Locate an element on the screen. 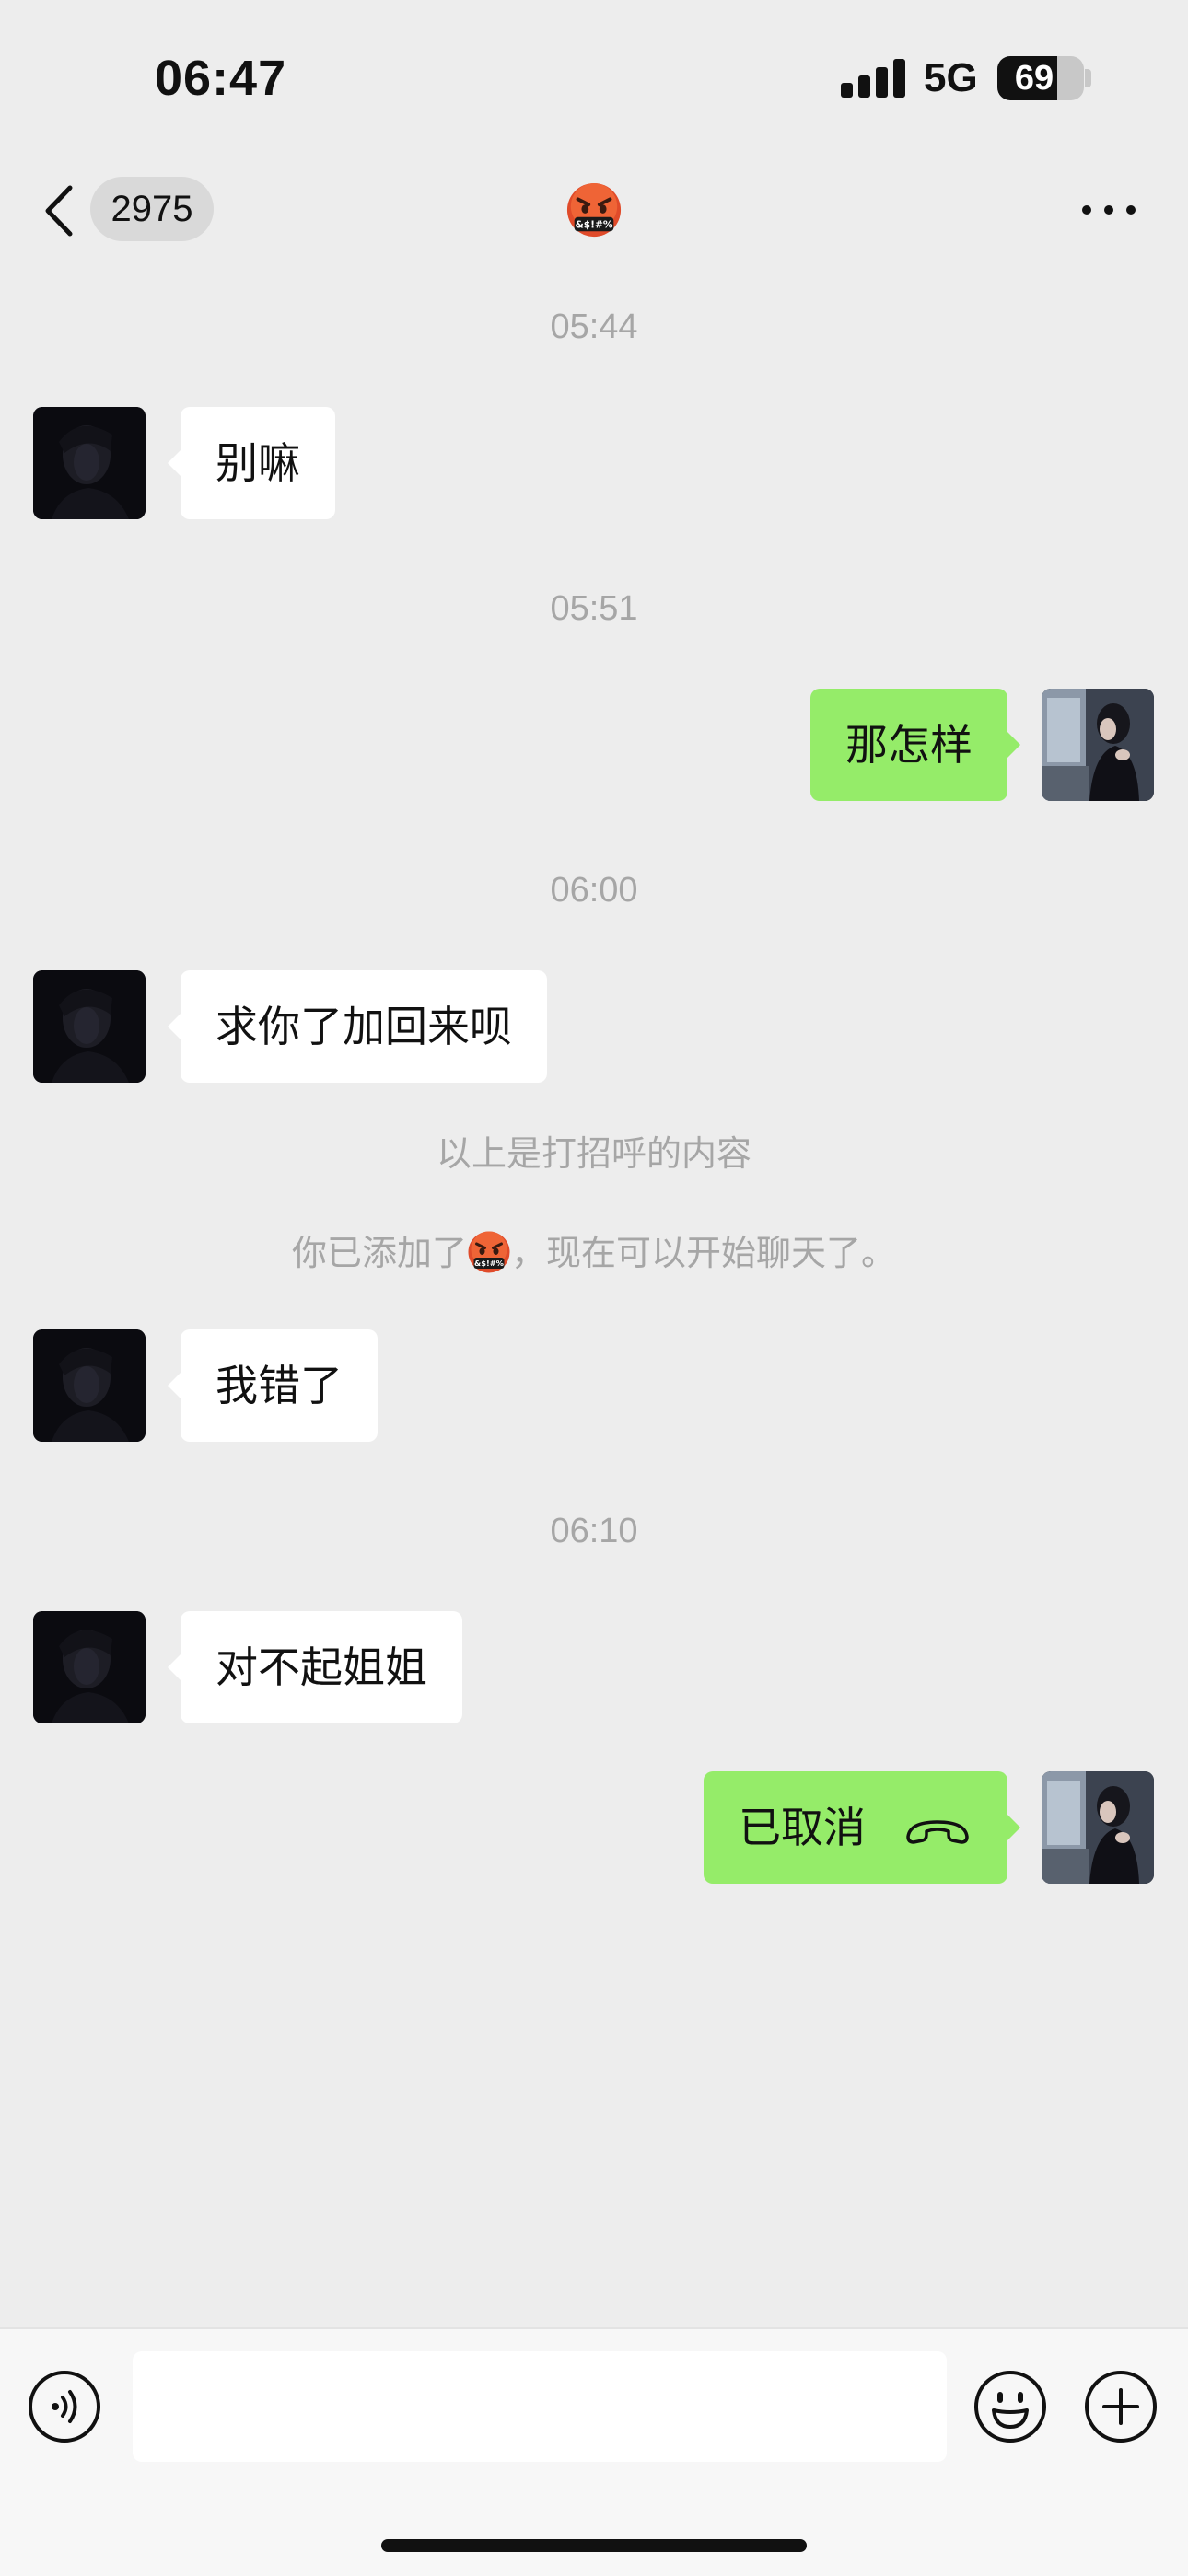 Image resolution: width=1188 pixels, height=2576 pixels. outgoing-call-bubble: 已取消 is located at coordinates (862, 1827).